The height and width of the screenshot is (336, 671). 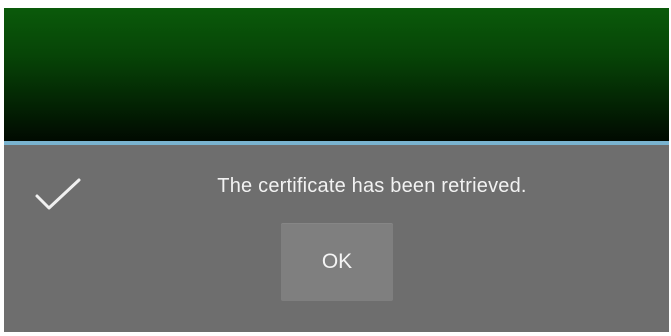 What do you see at coordinates (337, 262) in the screenshot?
I see `ok-button: OK` at bounding box center [337, 262].